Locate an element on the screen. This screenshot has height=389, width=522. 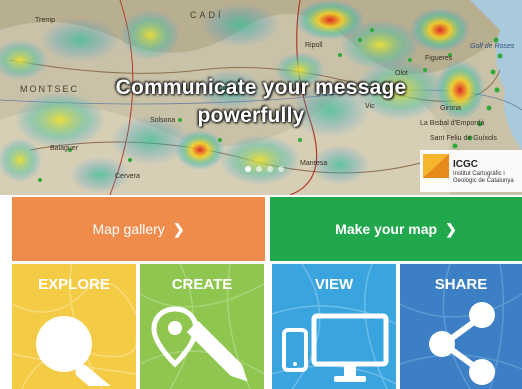
svg-text: Sant Feliu de Guíxols is located at coordinates (463, 138).